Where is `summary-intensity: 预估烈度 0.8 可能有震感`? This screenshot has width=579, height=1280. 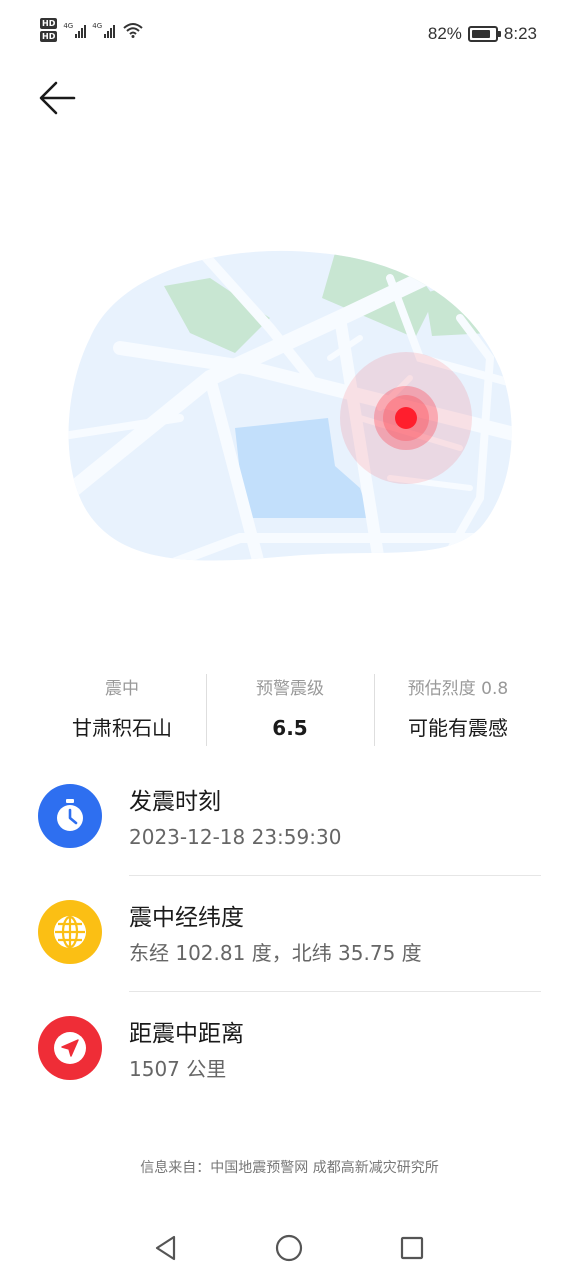
summary-intensity: 预估烈度 0.8 可能有震感 is located at coordinates (458, 709).